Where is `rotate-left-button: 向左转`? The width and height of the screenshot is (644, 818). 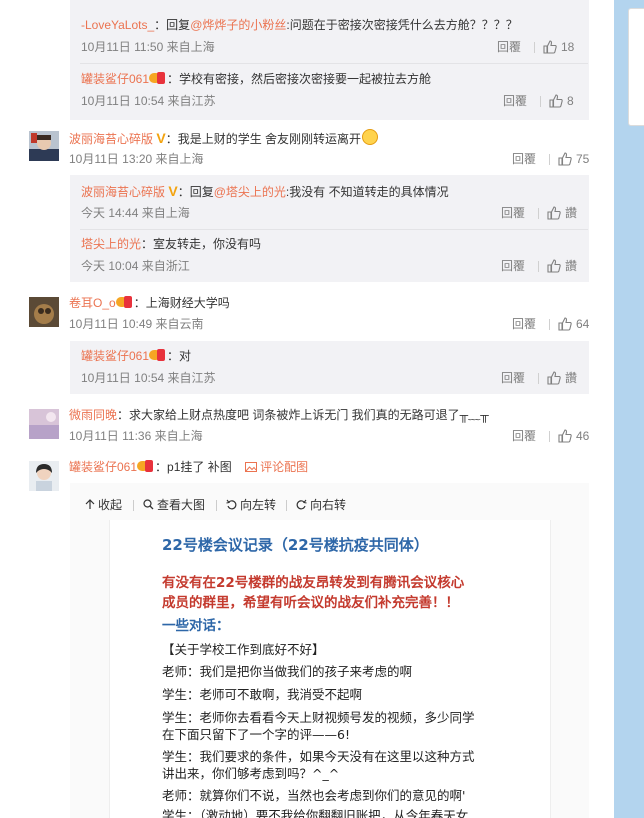
rotate-left-button: 向左转 is located at coordinates (251, 505).